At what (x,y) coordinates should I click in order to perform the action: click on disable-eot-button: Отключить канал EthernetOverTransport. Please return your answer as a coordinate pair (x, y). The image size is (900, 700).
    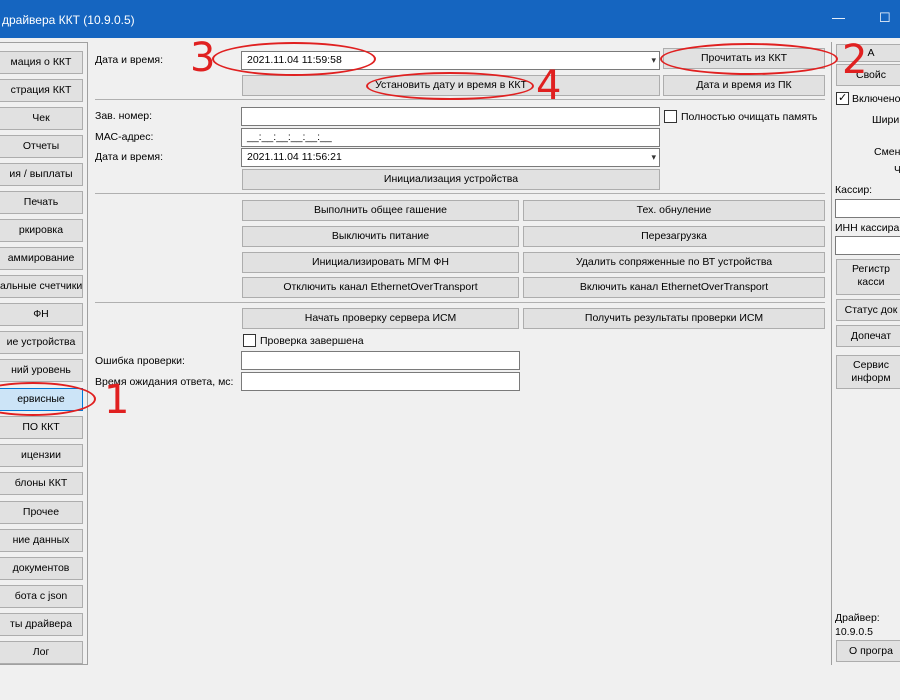
    Looking at the image, I should click on (380, 287).